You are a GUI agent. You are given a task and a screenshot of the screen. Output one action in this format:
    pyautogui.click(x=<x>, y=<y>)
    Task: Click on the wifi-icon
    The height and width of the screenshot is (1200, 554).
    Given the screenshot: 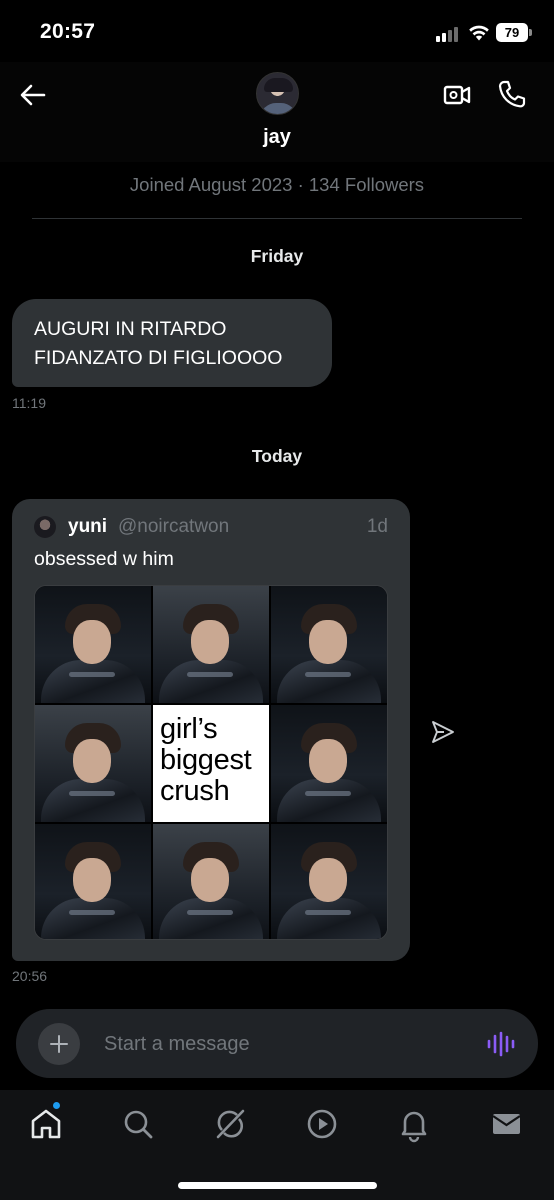 What is the action you would take?
    pyautogui.click(x=479, y=33)
    